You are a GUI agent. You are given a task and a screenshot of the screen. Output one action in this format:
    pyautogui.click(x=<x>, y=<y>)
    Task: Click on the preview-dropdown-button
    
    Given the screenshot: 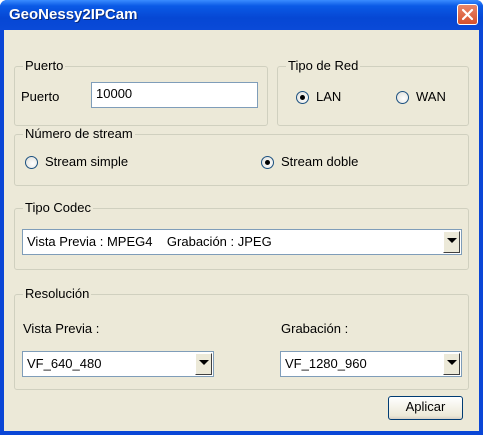 What is the action you would take?
    pyautogui.click(x=203, y=364)
    